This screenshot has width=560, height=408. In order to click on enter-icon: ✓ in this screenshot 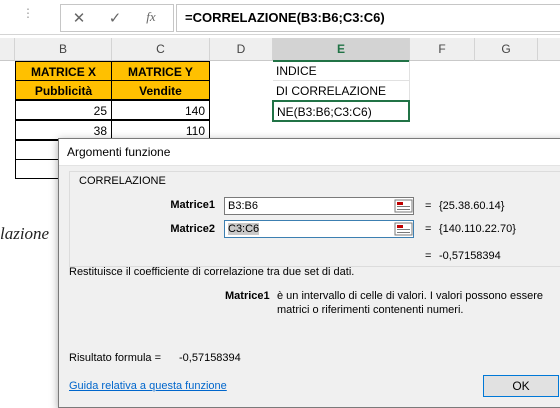, I will do `click(115, 18)`.